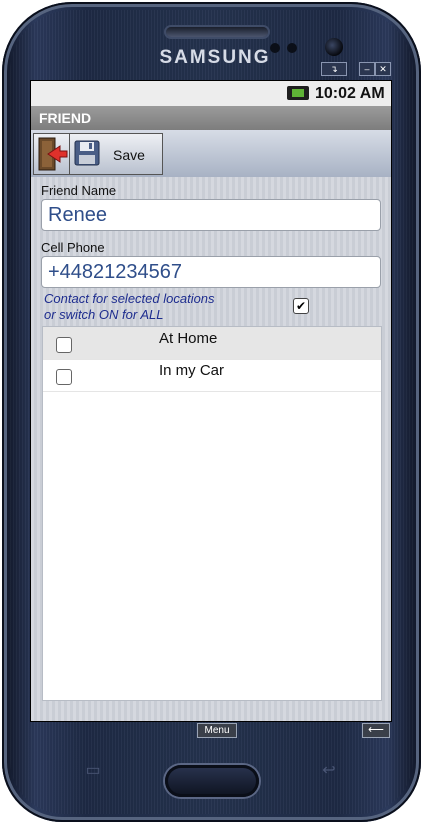 The image size is (423, 826). I want to click on cell-phone-label: Cell Phone, so click(73, 247).